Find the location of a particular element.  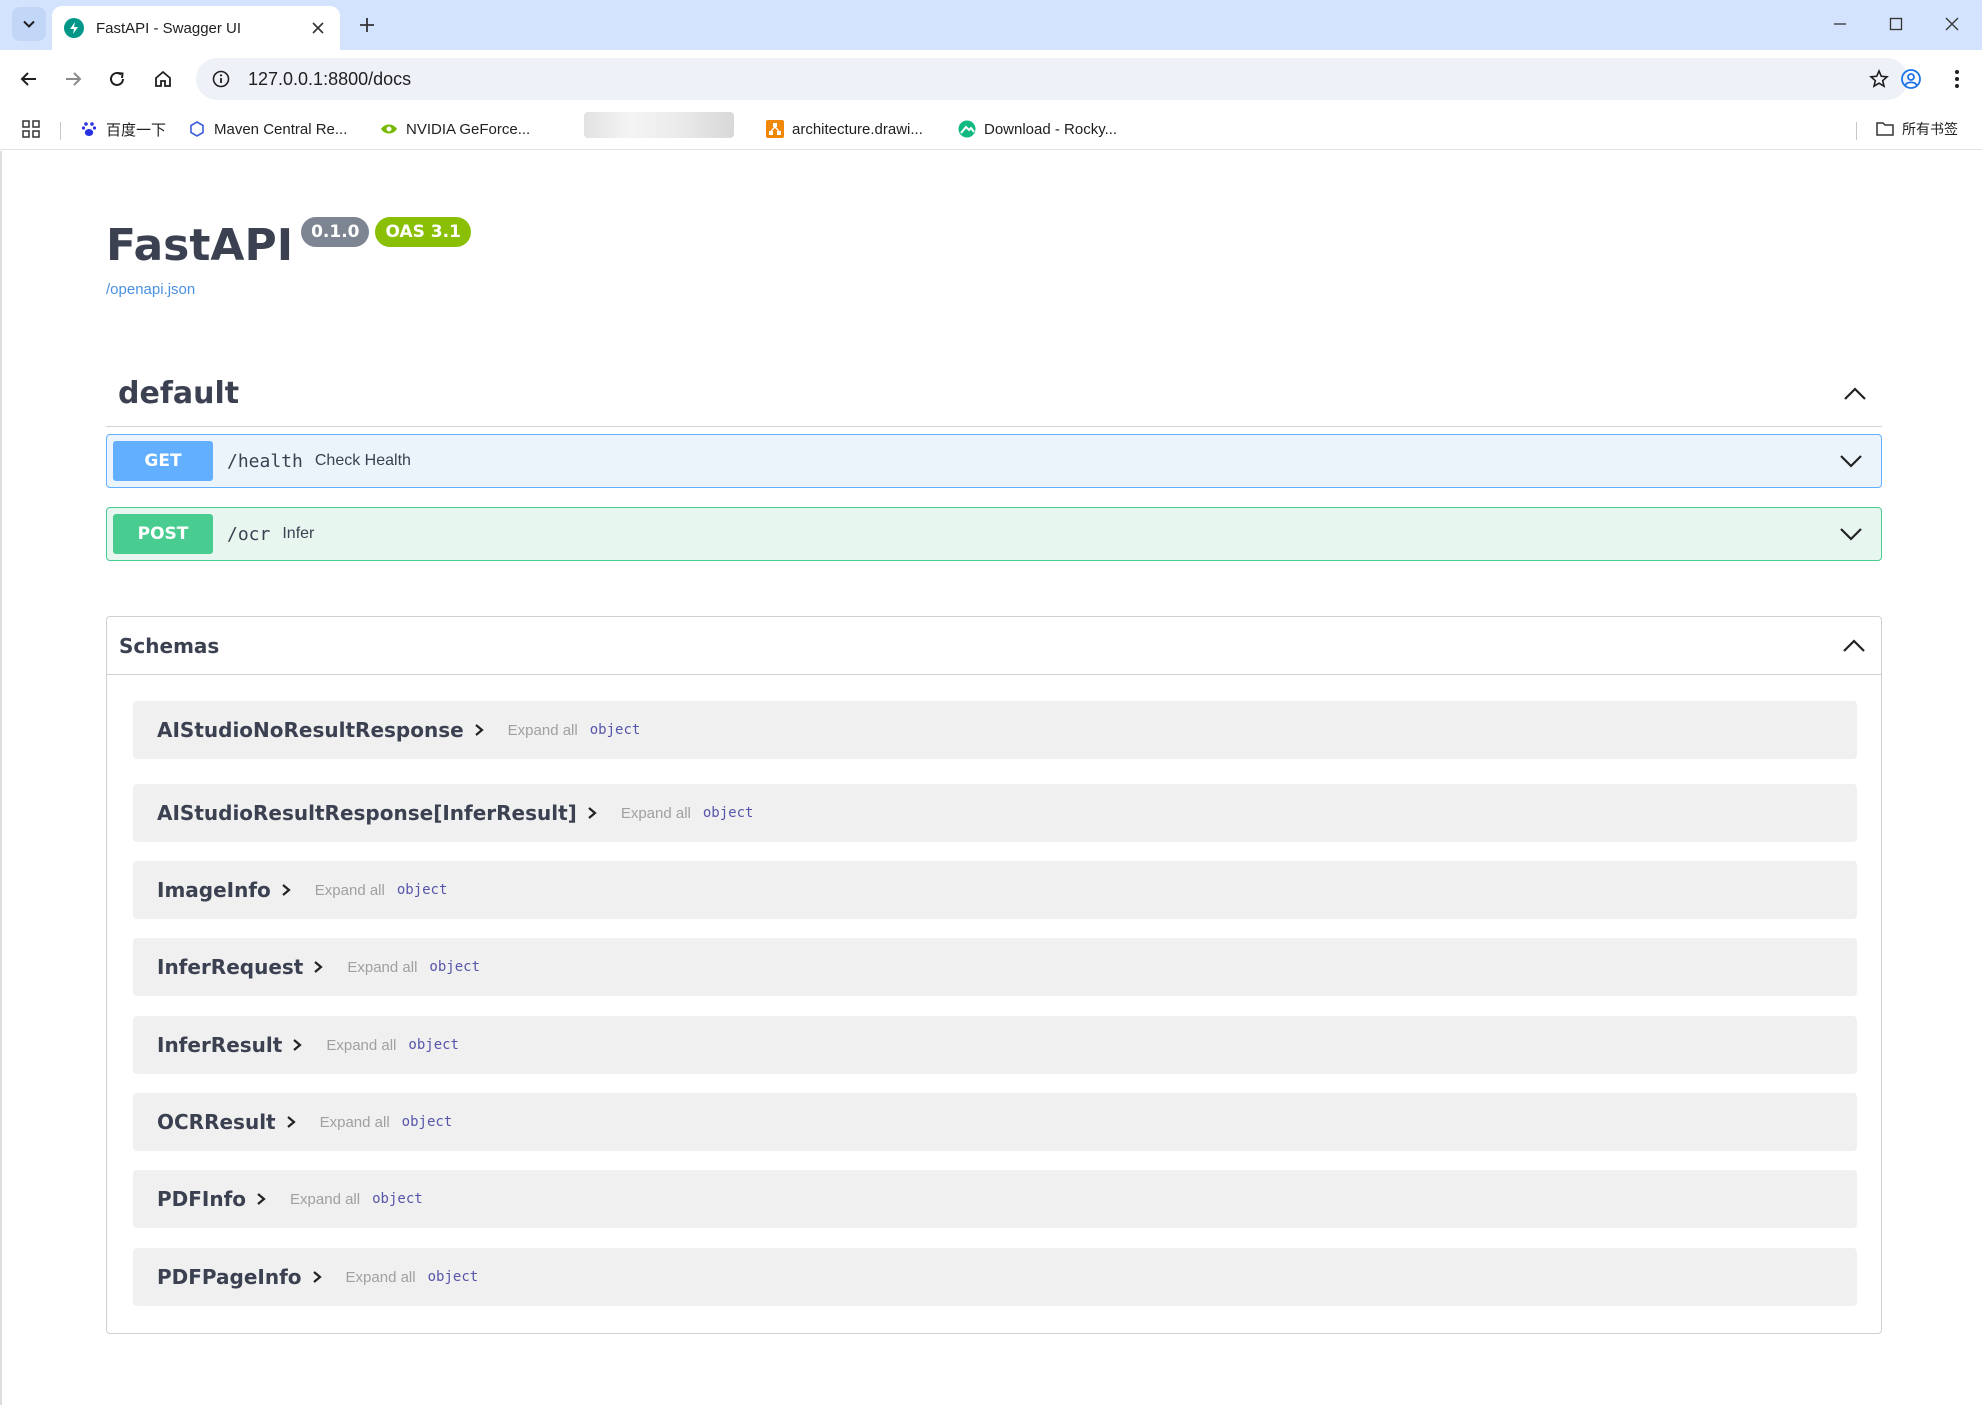

all-bookmarks-button: 所有书签 is located at coordinates (1917, 129).